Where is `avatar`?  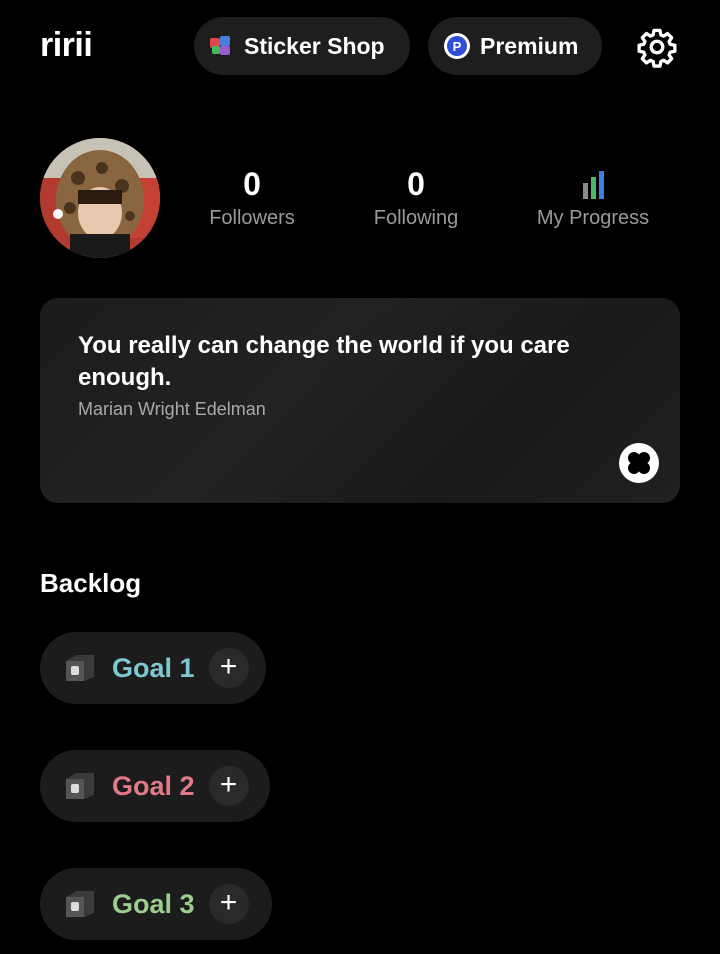 avatar is located at coordinates (100, 198).